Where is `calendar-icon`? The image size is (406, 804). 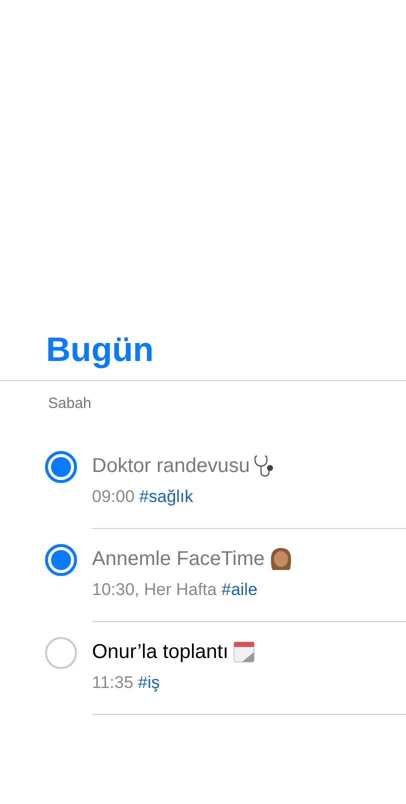 calendar-icon is located at coordinates (244, 652).